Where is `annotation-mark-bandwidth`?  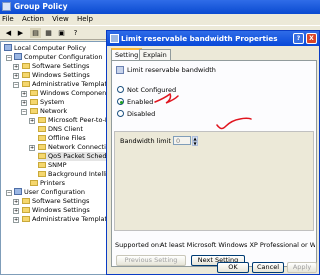 annotation-mark-bandwidth is located at coordinates (234, 123).